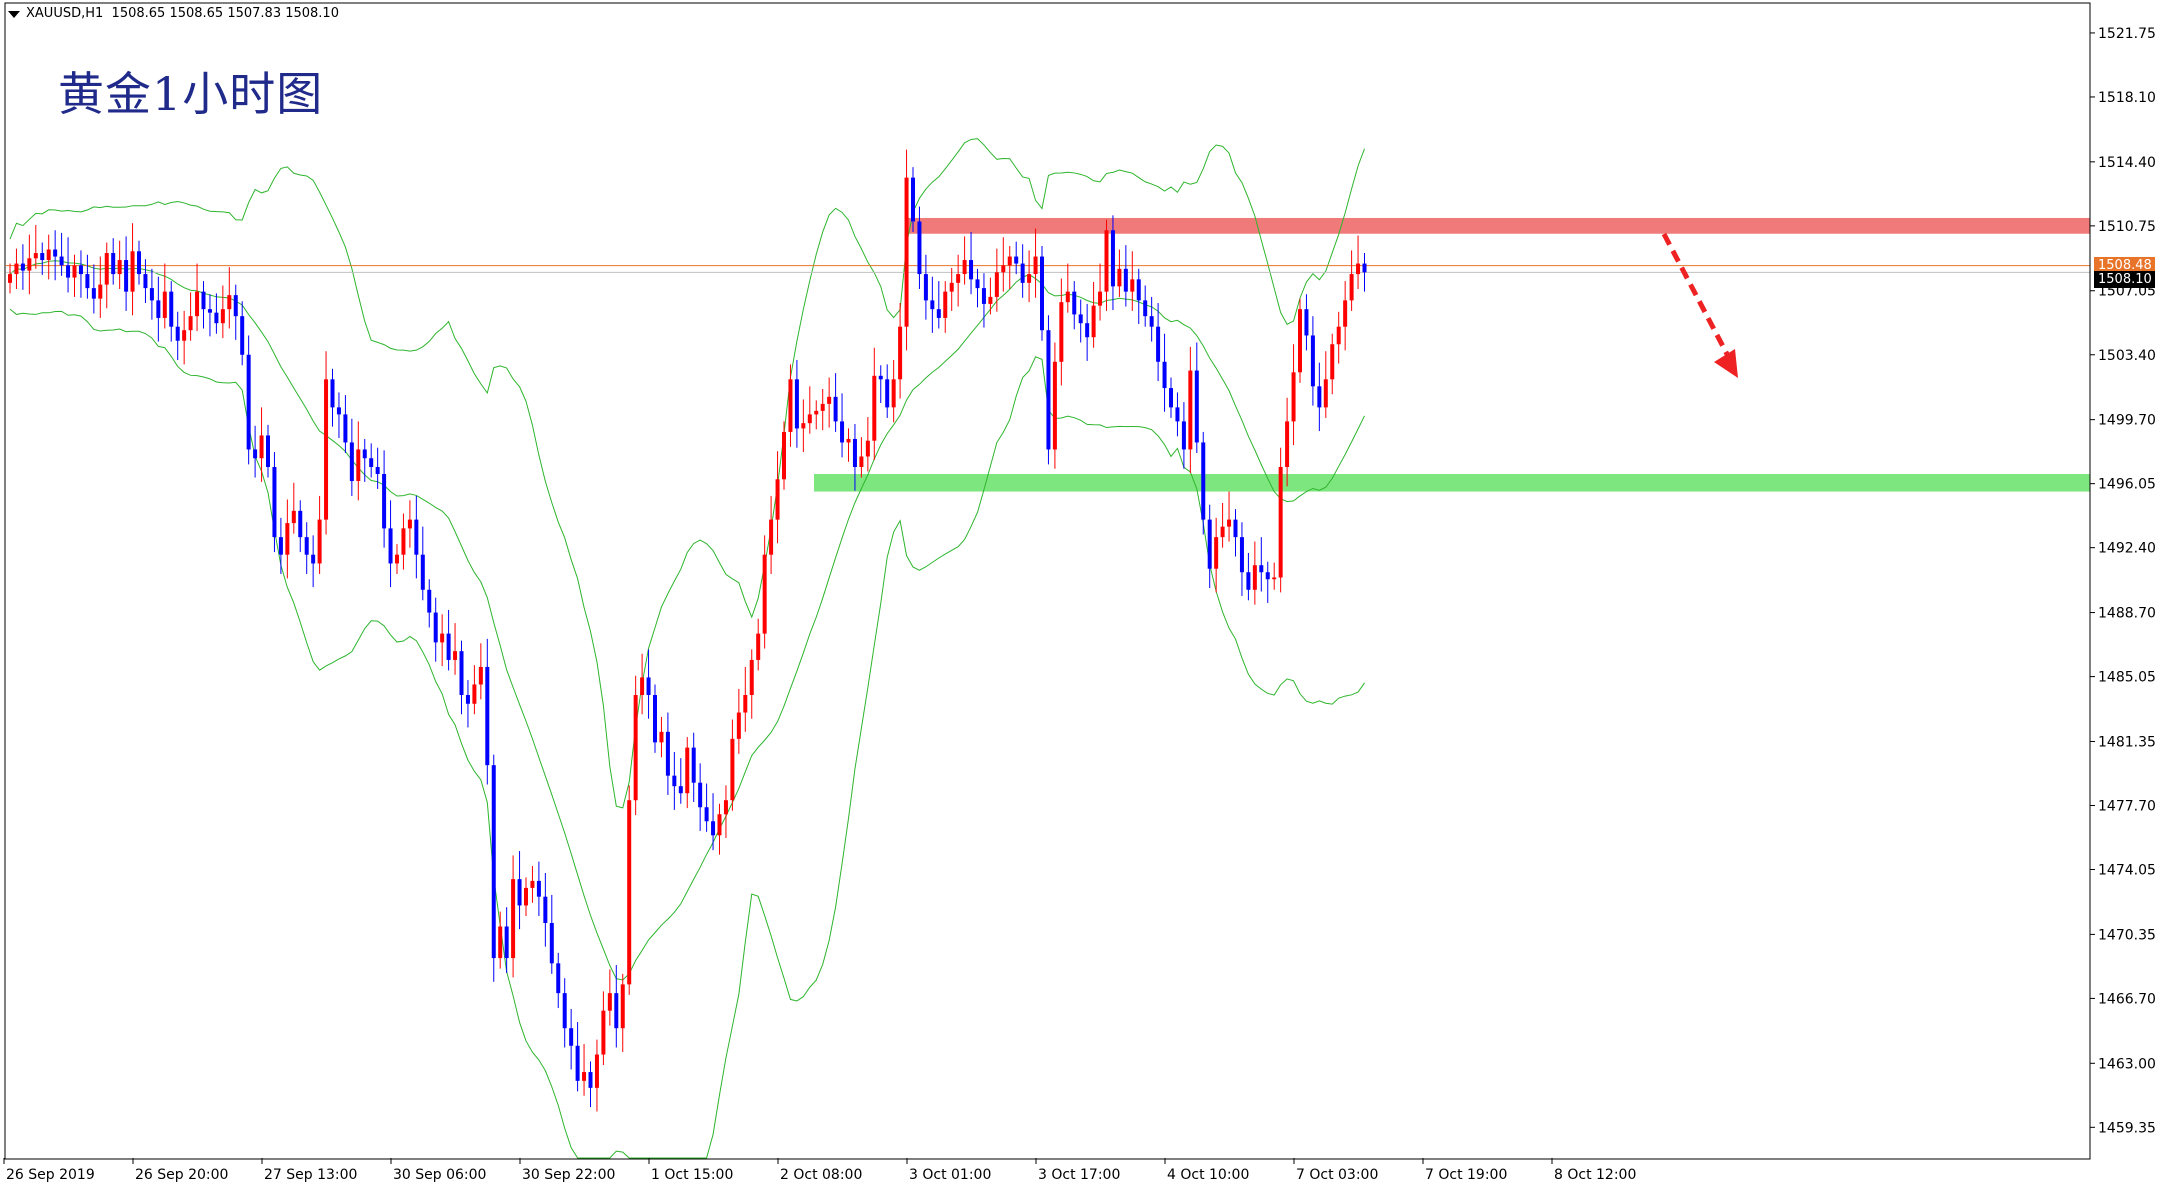 This screenshot has width=2167, height=1187. I want to click on x-tick-label: 4 Oct 10:00, so click(1208, 1175).